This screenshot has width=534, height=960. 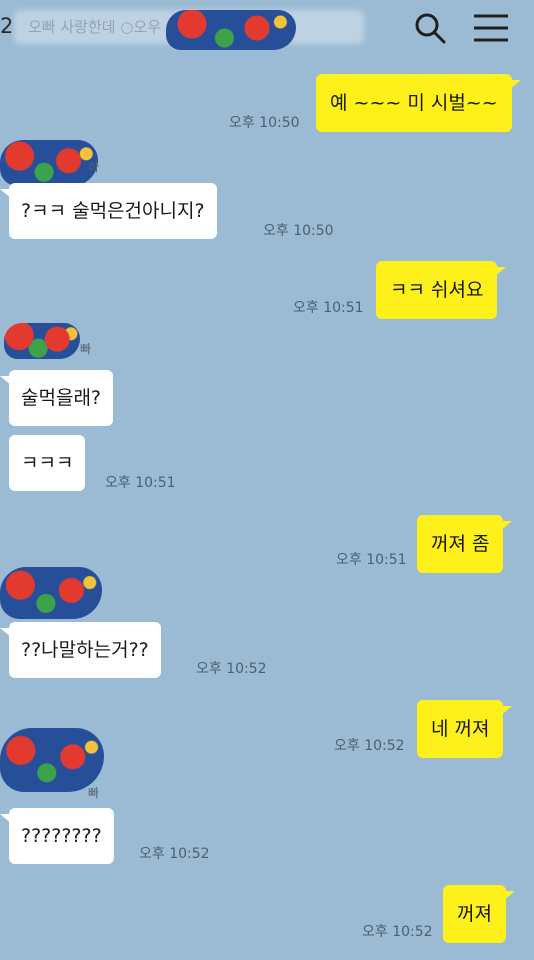 What do you see at coordinates (430, 28) in the screenshot?
I see `search-icon` at bounding box center [430, 28].